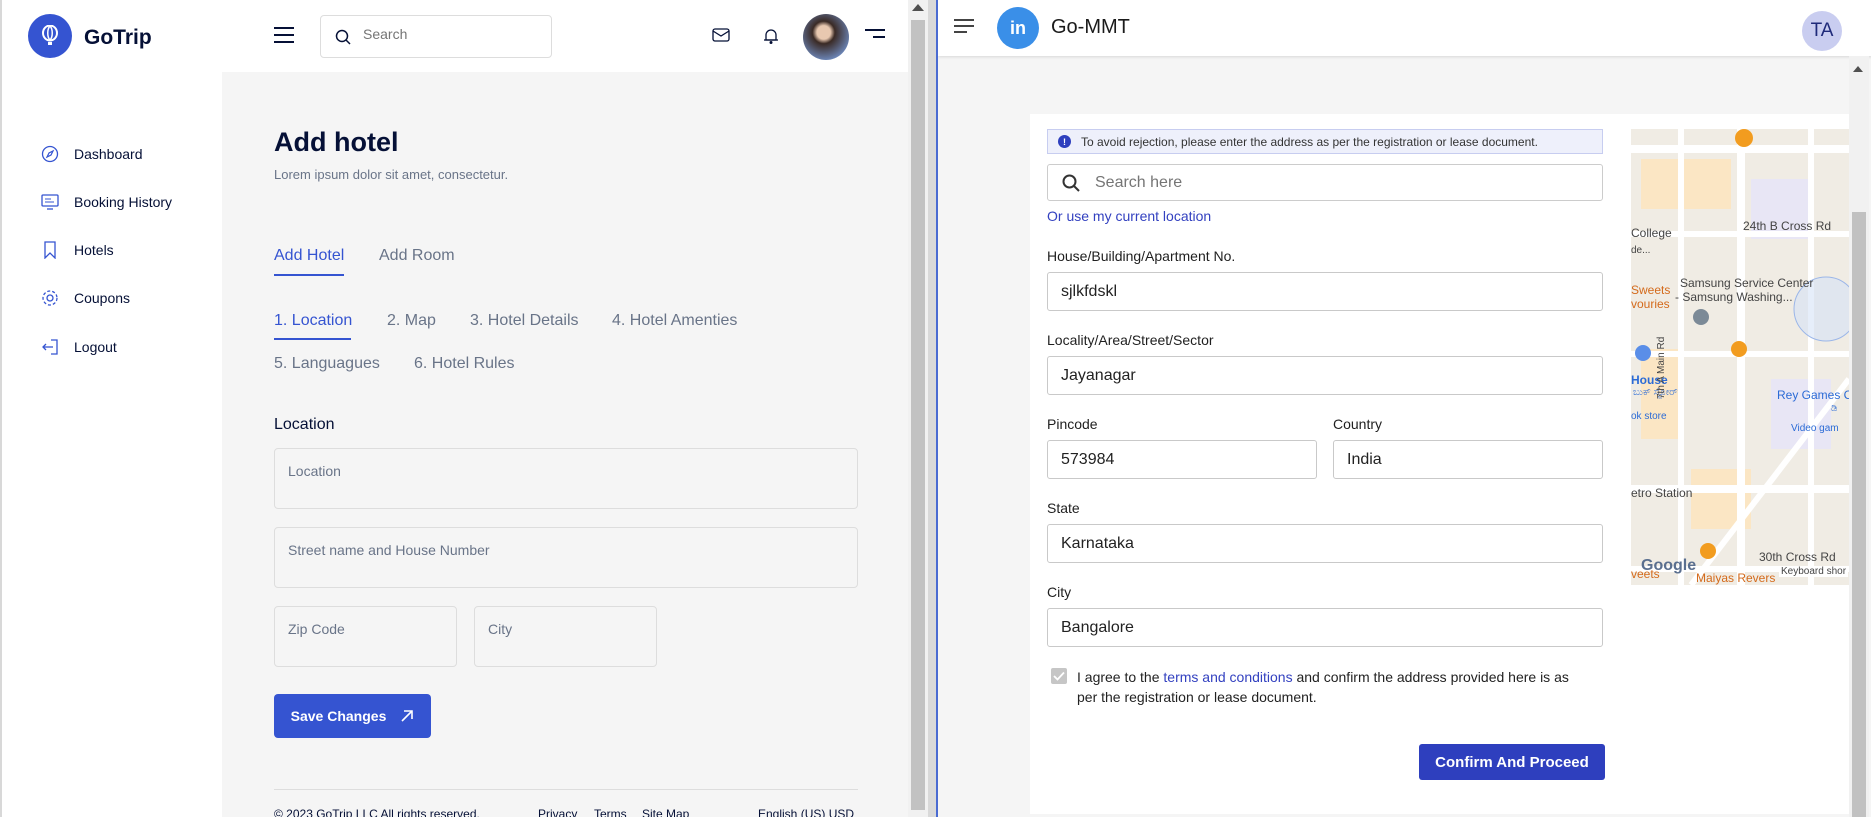  What do you see at coordinates (448, 34) in the screenshot?
I see `search-input` at bounding box center [448, 34].